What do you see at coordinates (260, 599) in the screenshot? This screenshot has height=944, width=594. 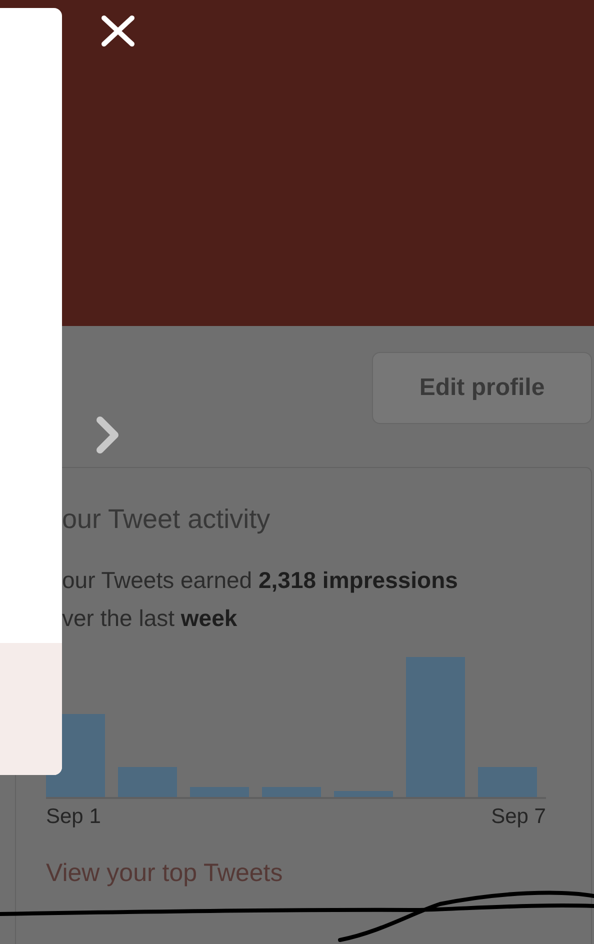 I see `impressions-summary: our Tweets earned 2,318 impressions ver the last week` at bounding box center [260, 599].